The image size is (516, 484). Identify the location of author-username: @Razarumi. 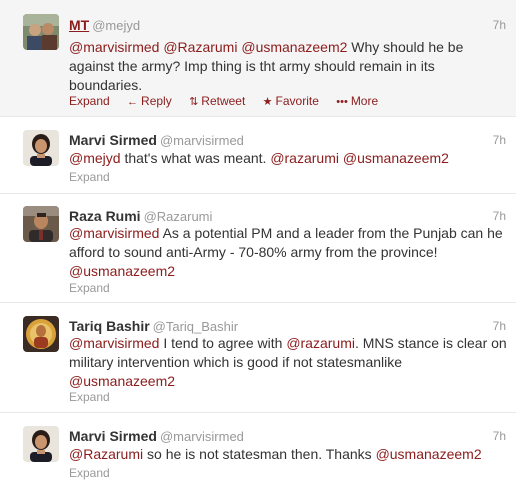
(178, 216).